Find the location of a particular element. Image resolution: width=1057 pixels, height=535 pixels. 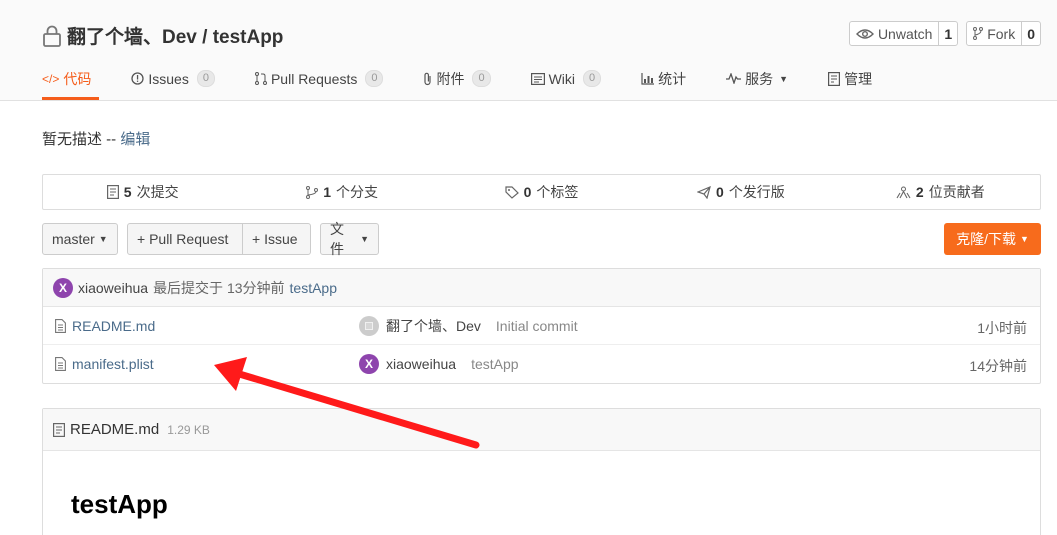

fork-button-group: Fork 0 is located at coordinates (1003, 33).